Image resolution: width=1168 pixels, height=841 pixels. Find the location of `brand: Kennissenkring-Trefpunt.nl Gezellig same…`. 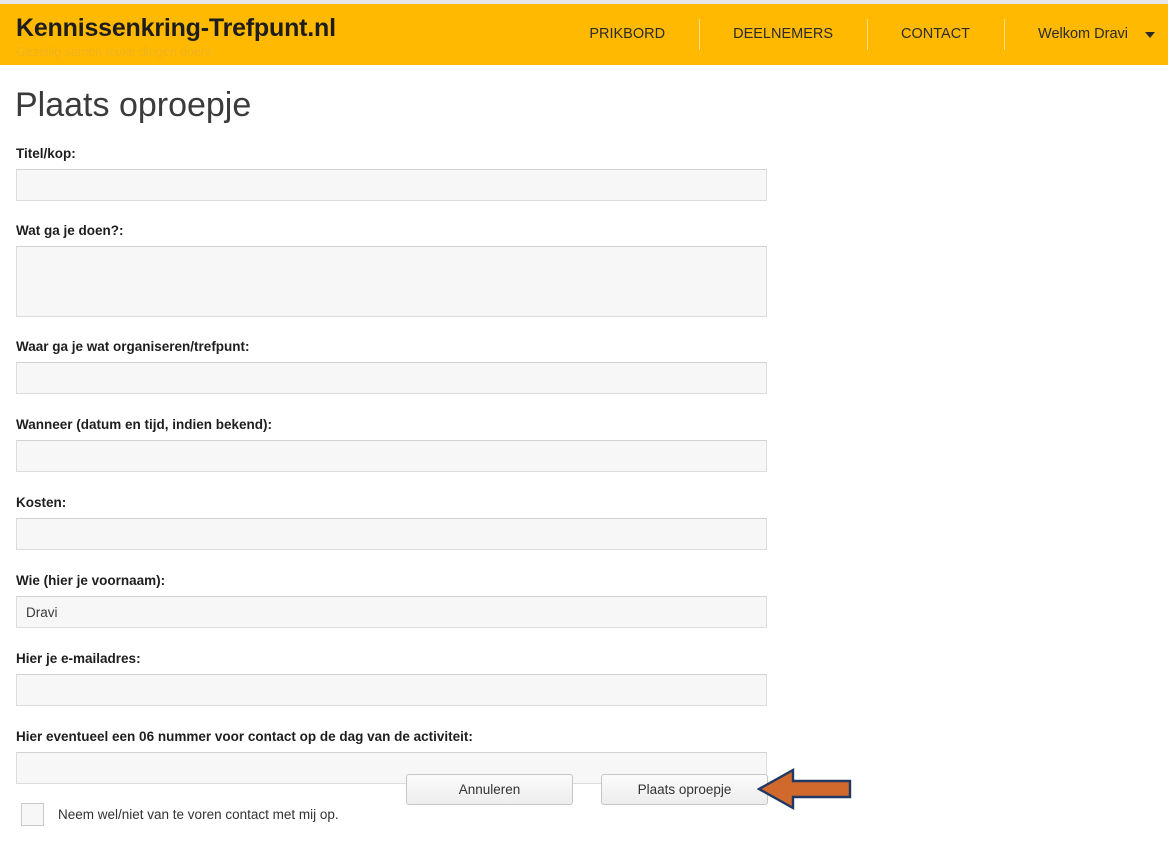

brand: Kennissenkring-Trefpunt.nl Gezellig same… is located at coordinates (296, 36).